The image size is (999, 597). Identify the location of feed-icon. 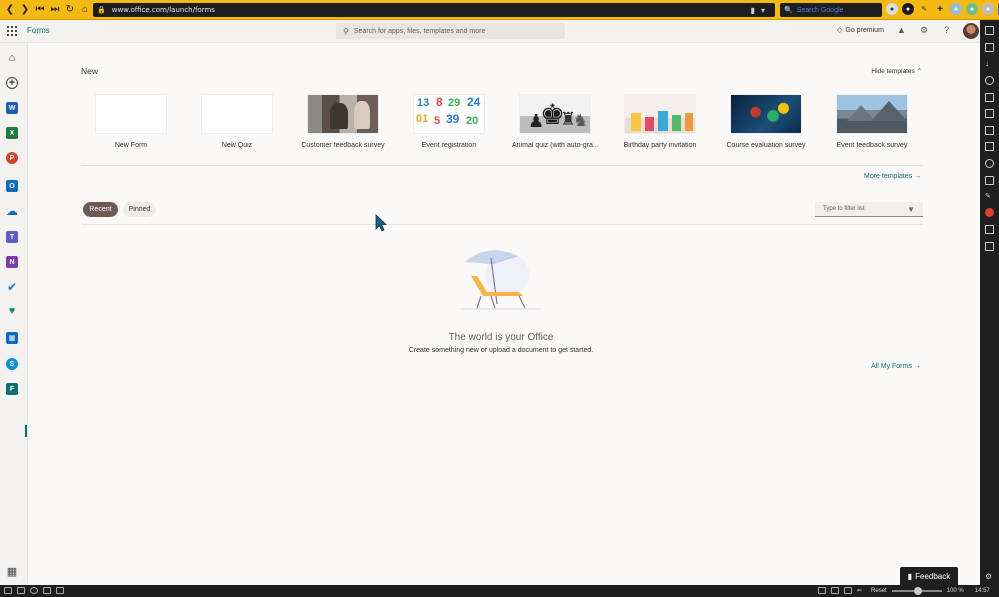
(989, 163).